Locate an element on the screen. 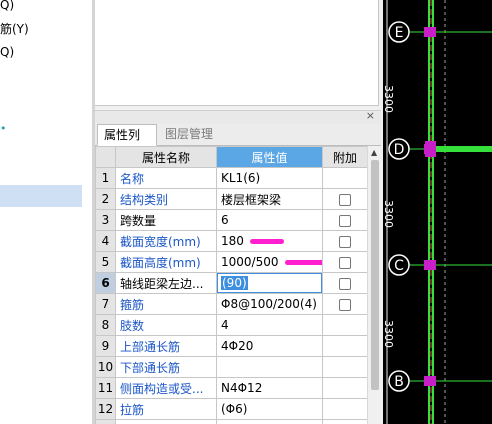 This screenshot has height=424, width=492. property-row: 6 轴线距梁左边... (90) is located at coordinates (231, 283).